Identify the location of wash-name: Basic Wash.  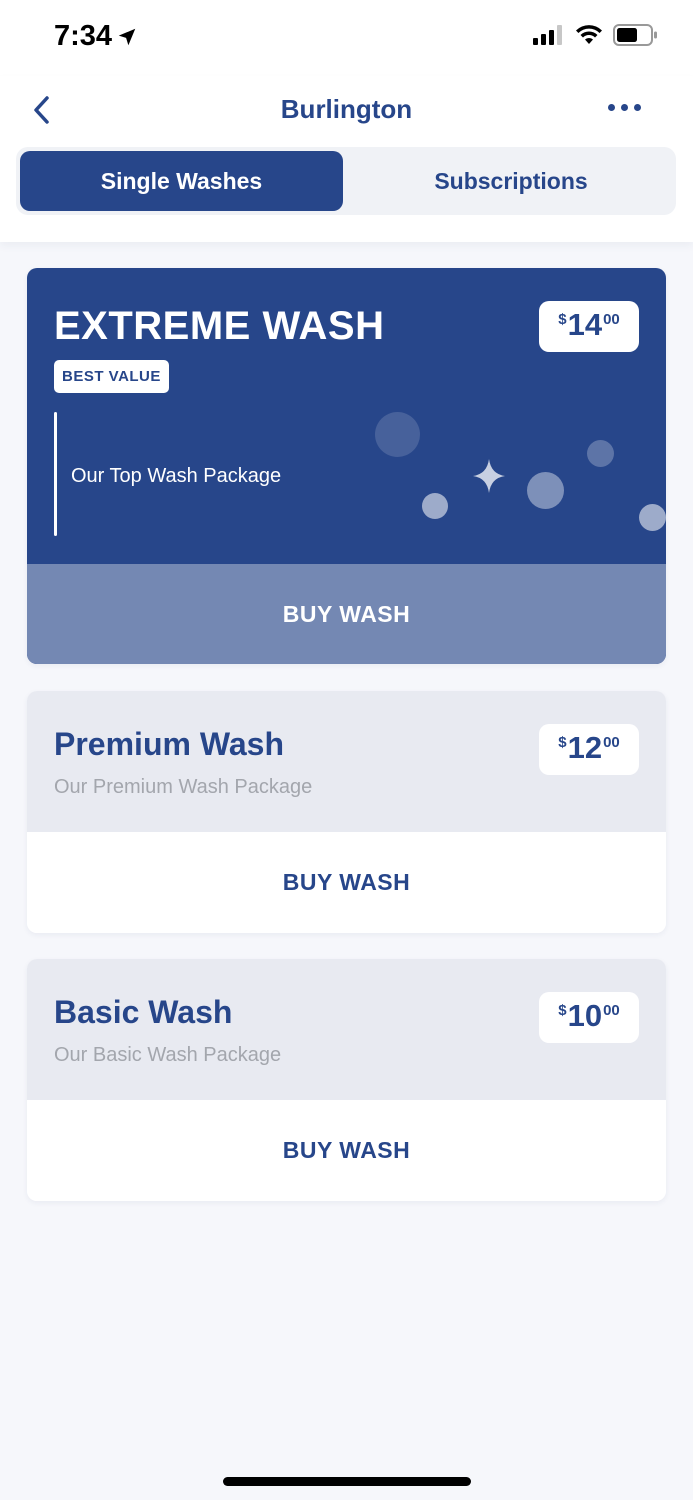
(143, 1012).